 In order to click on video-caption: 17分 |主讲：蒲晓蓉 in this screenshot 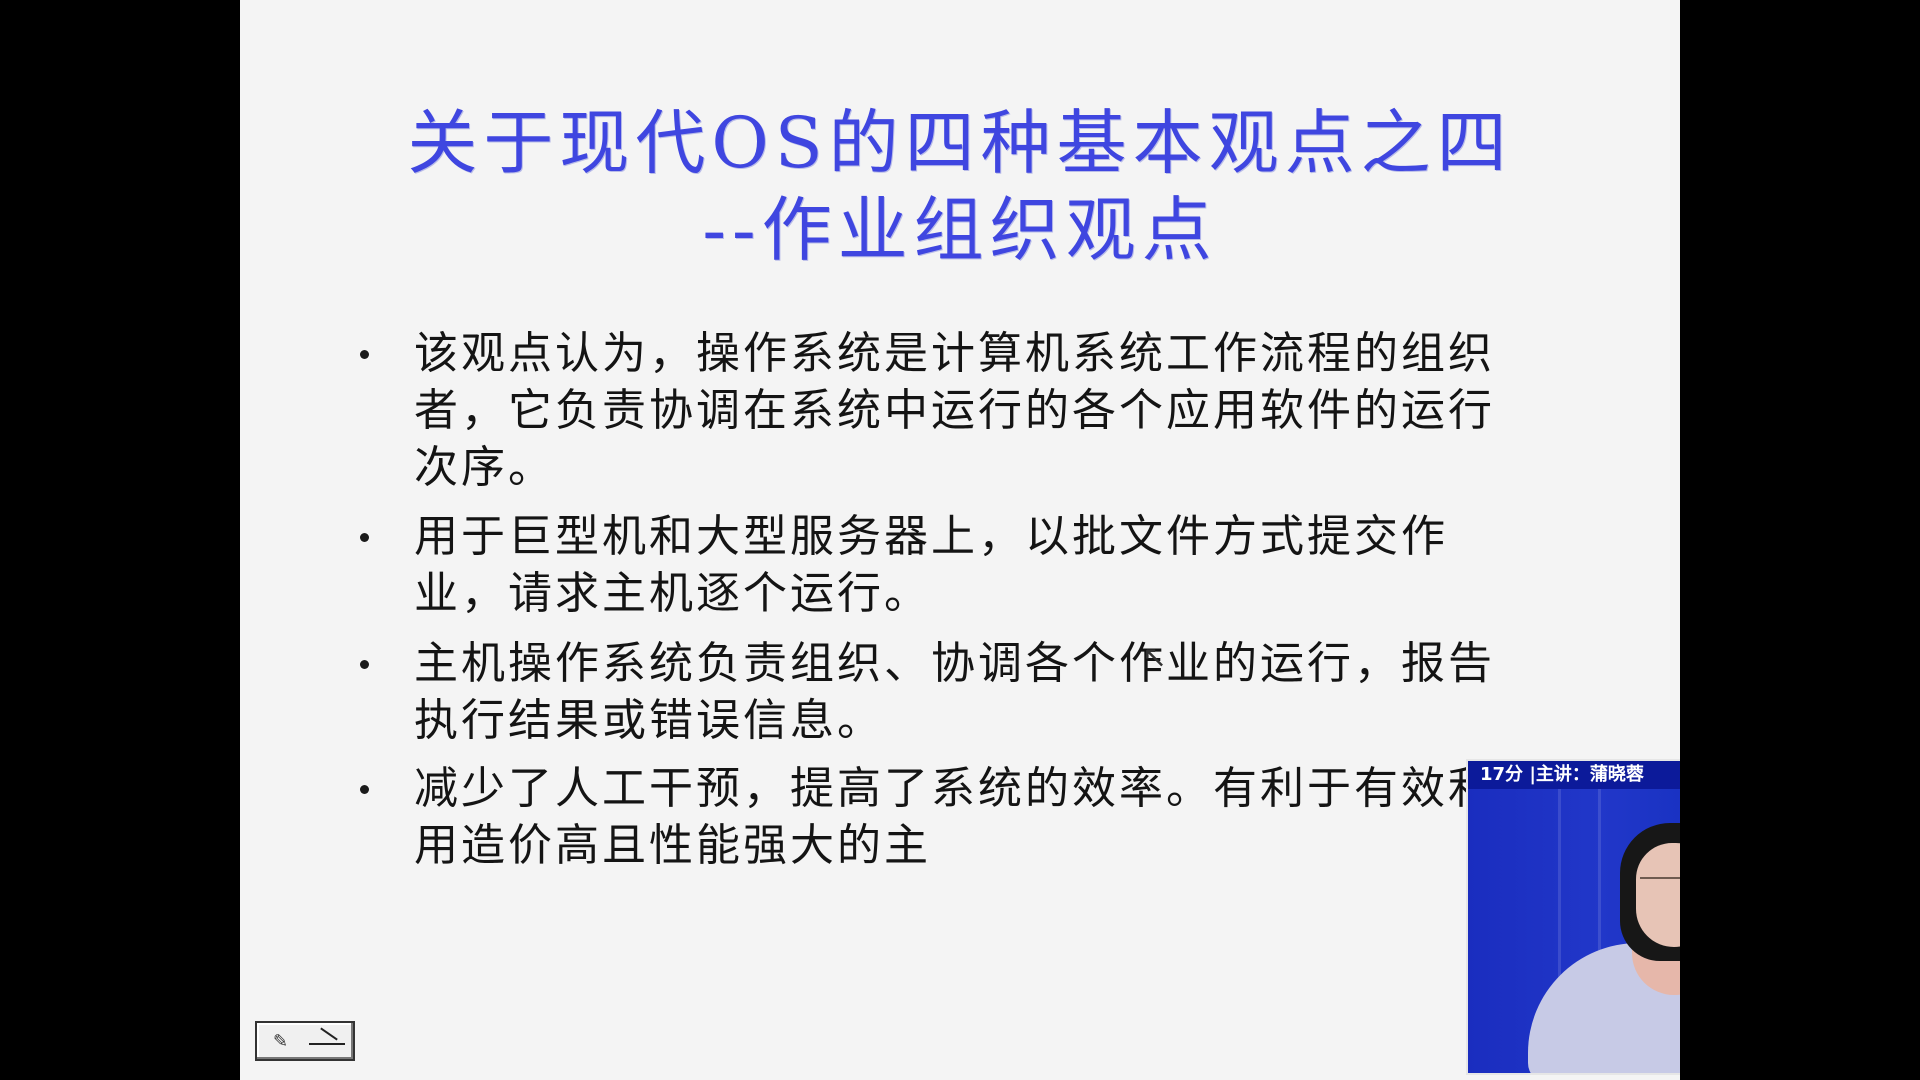, I will do `click(1574, 775)`.